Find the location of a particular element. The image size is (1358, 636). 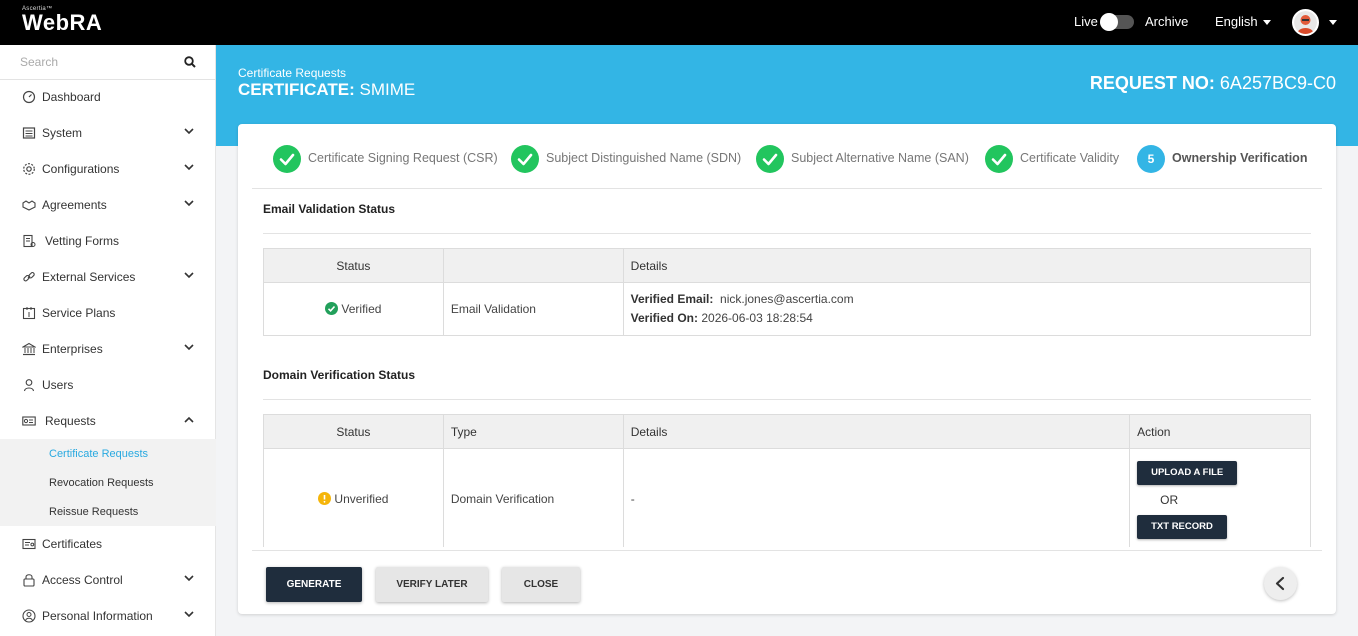

sidebar-item-label: Service Plans is located at coordinates (79, 313).